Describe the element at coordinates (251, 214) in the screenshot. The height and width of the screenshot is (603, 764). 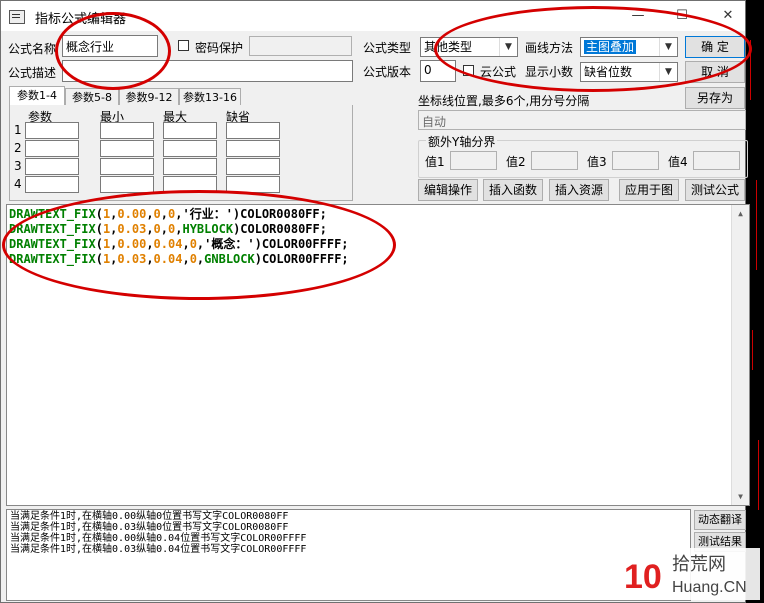
I see `code-text-token: ,'行业：')COLOR0080FF;` at that location.